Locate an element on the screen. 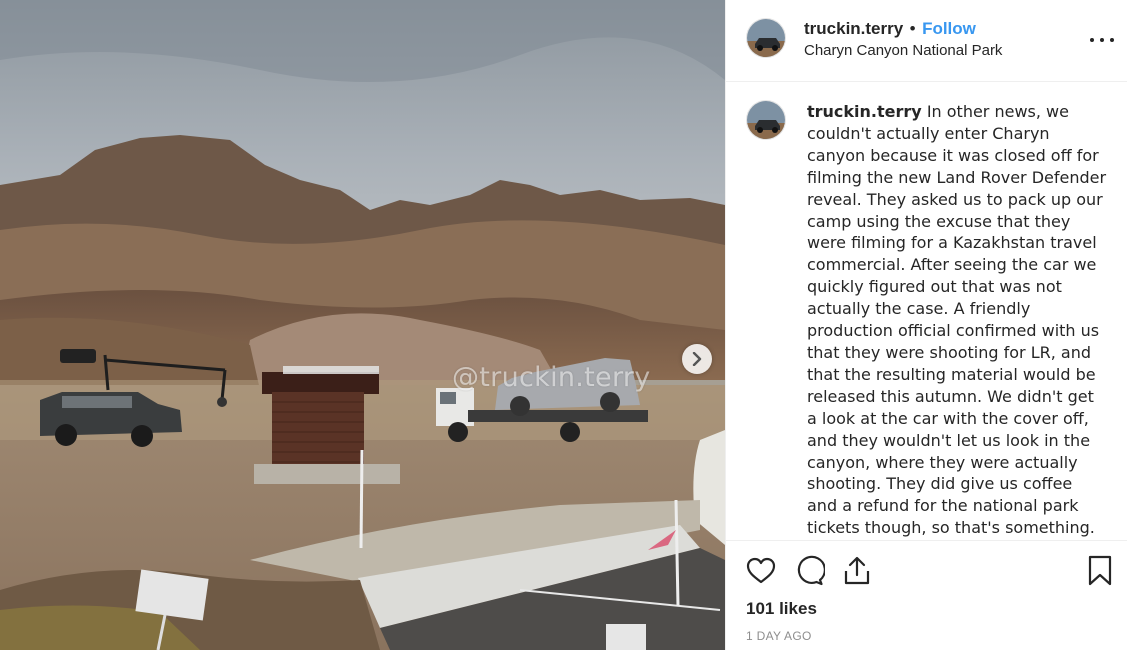 This screenshot has height=650, width=1127. bookmark-icon is located at coordinates (1100, 570).